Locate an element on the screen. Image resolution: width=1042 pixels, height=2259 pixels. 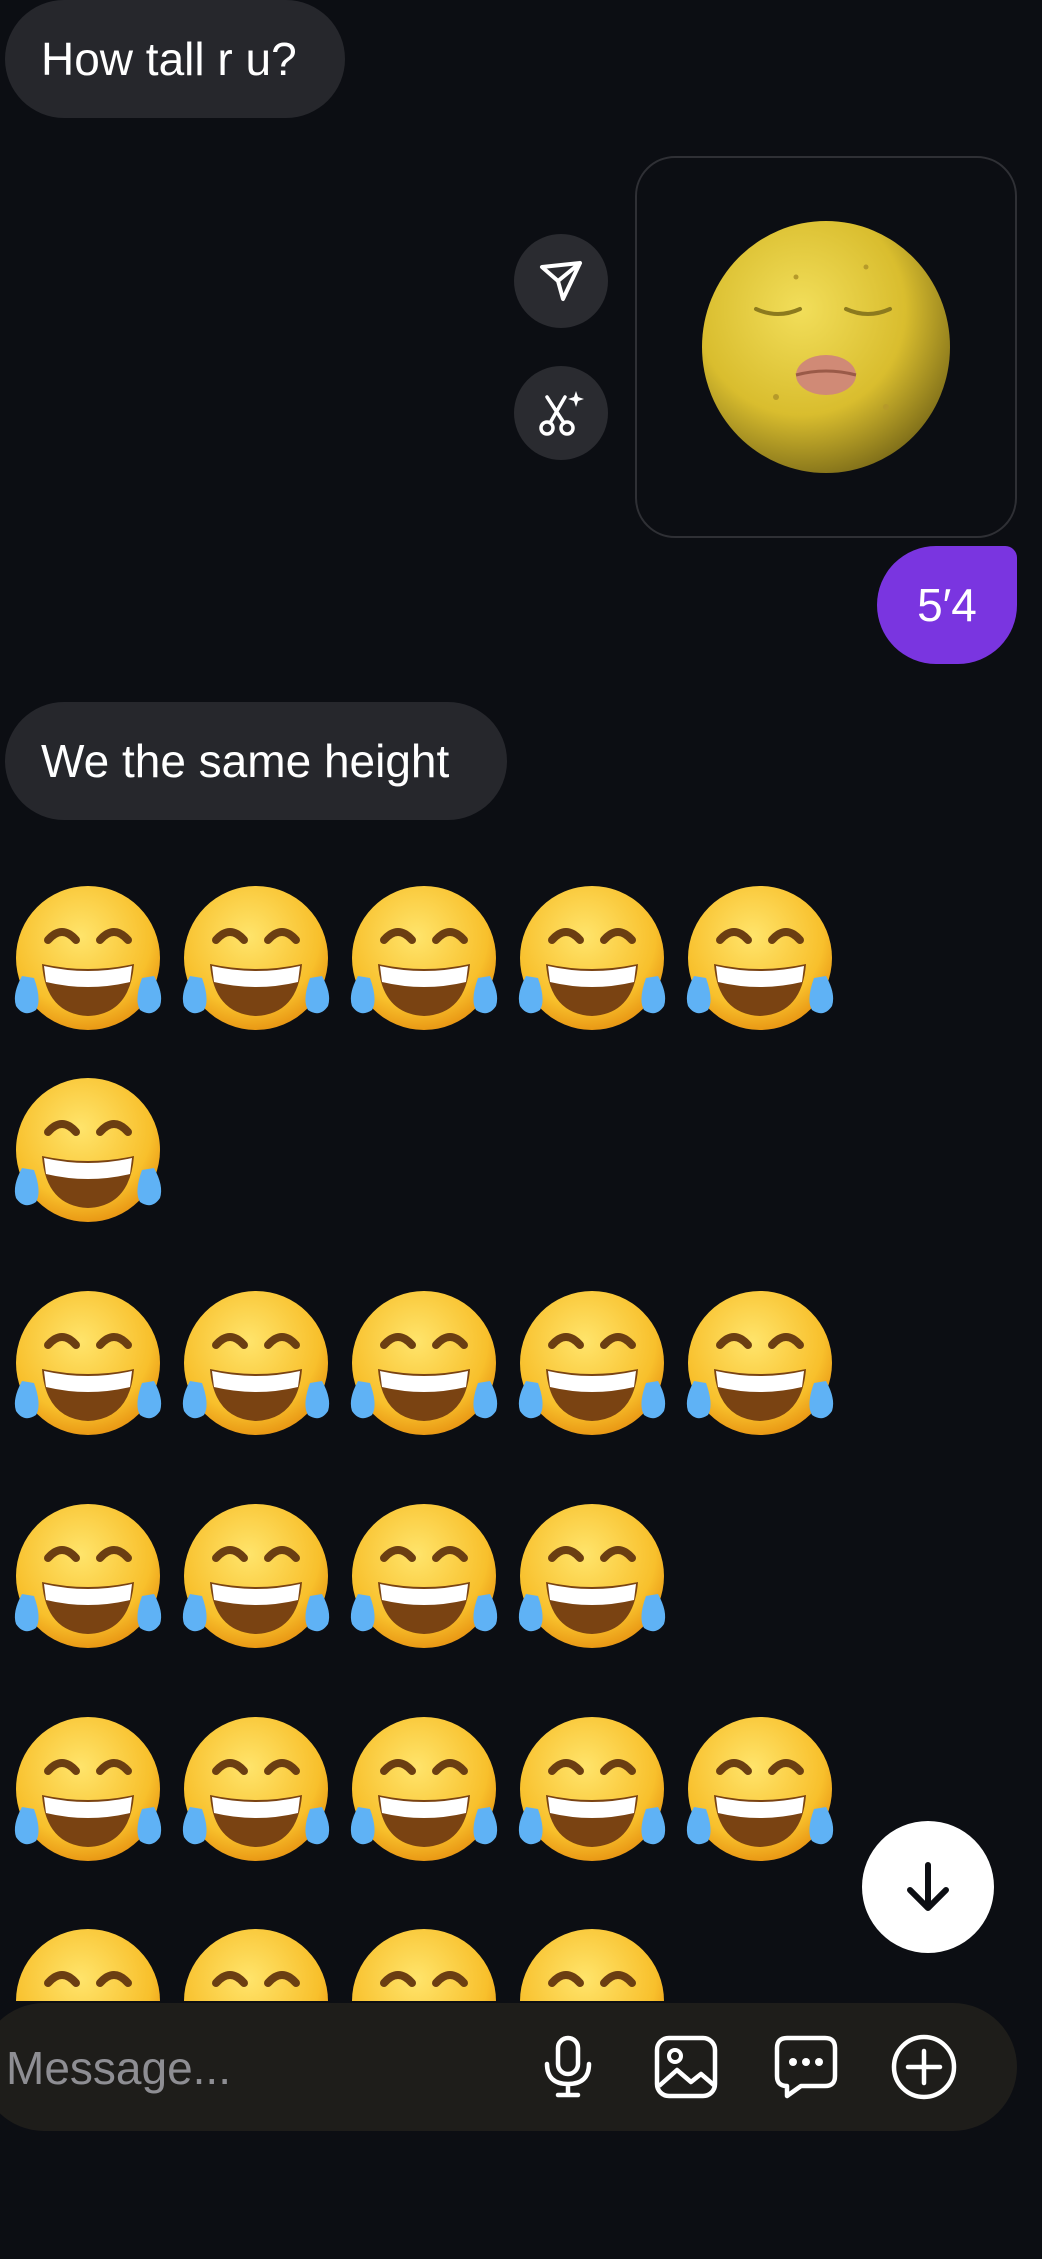
message-text: We the same height is located at coordinates (245, 761).